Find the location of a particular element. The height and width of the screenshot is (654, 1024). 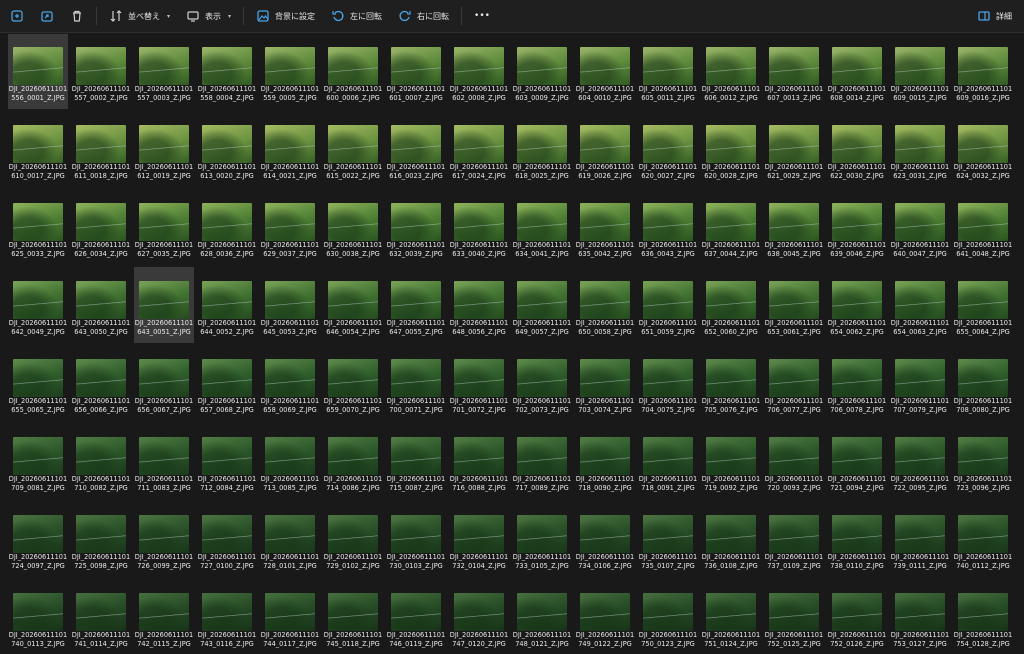

file-thumbnail: DJI_20260611101 609_0015_Z.JPG is located at coordinates (920, 71).